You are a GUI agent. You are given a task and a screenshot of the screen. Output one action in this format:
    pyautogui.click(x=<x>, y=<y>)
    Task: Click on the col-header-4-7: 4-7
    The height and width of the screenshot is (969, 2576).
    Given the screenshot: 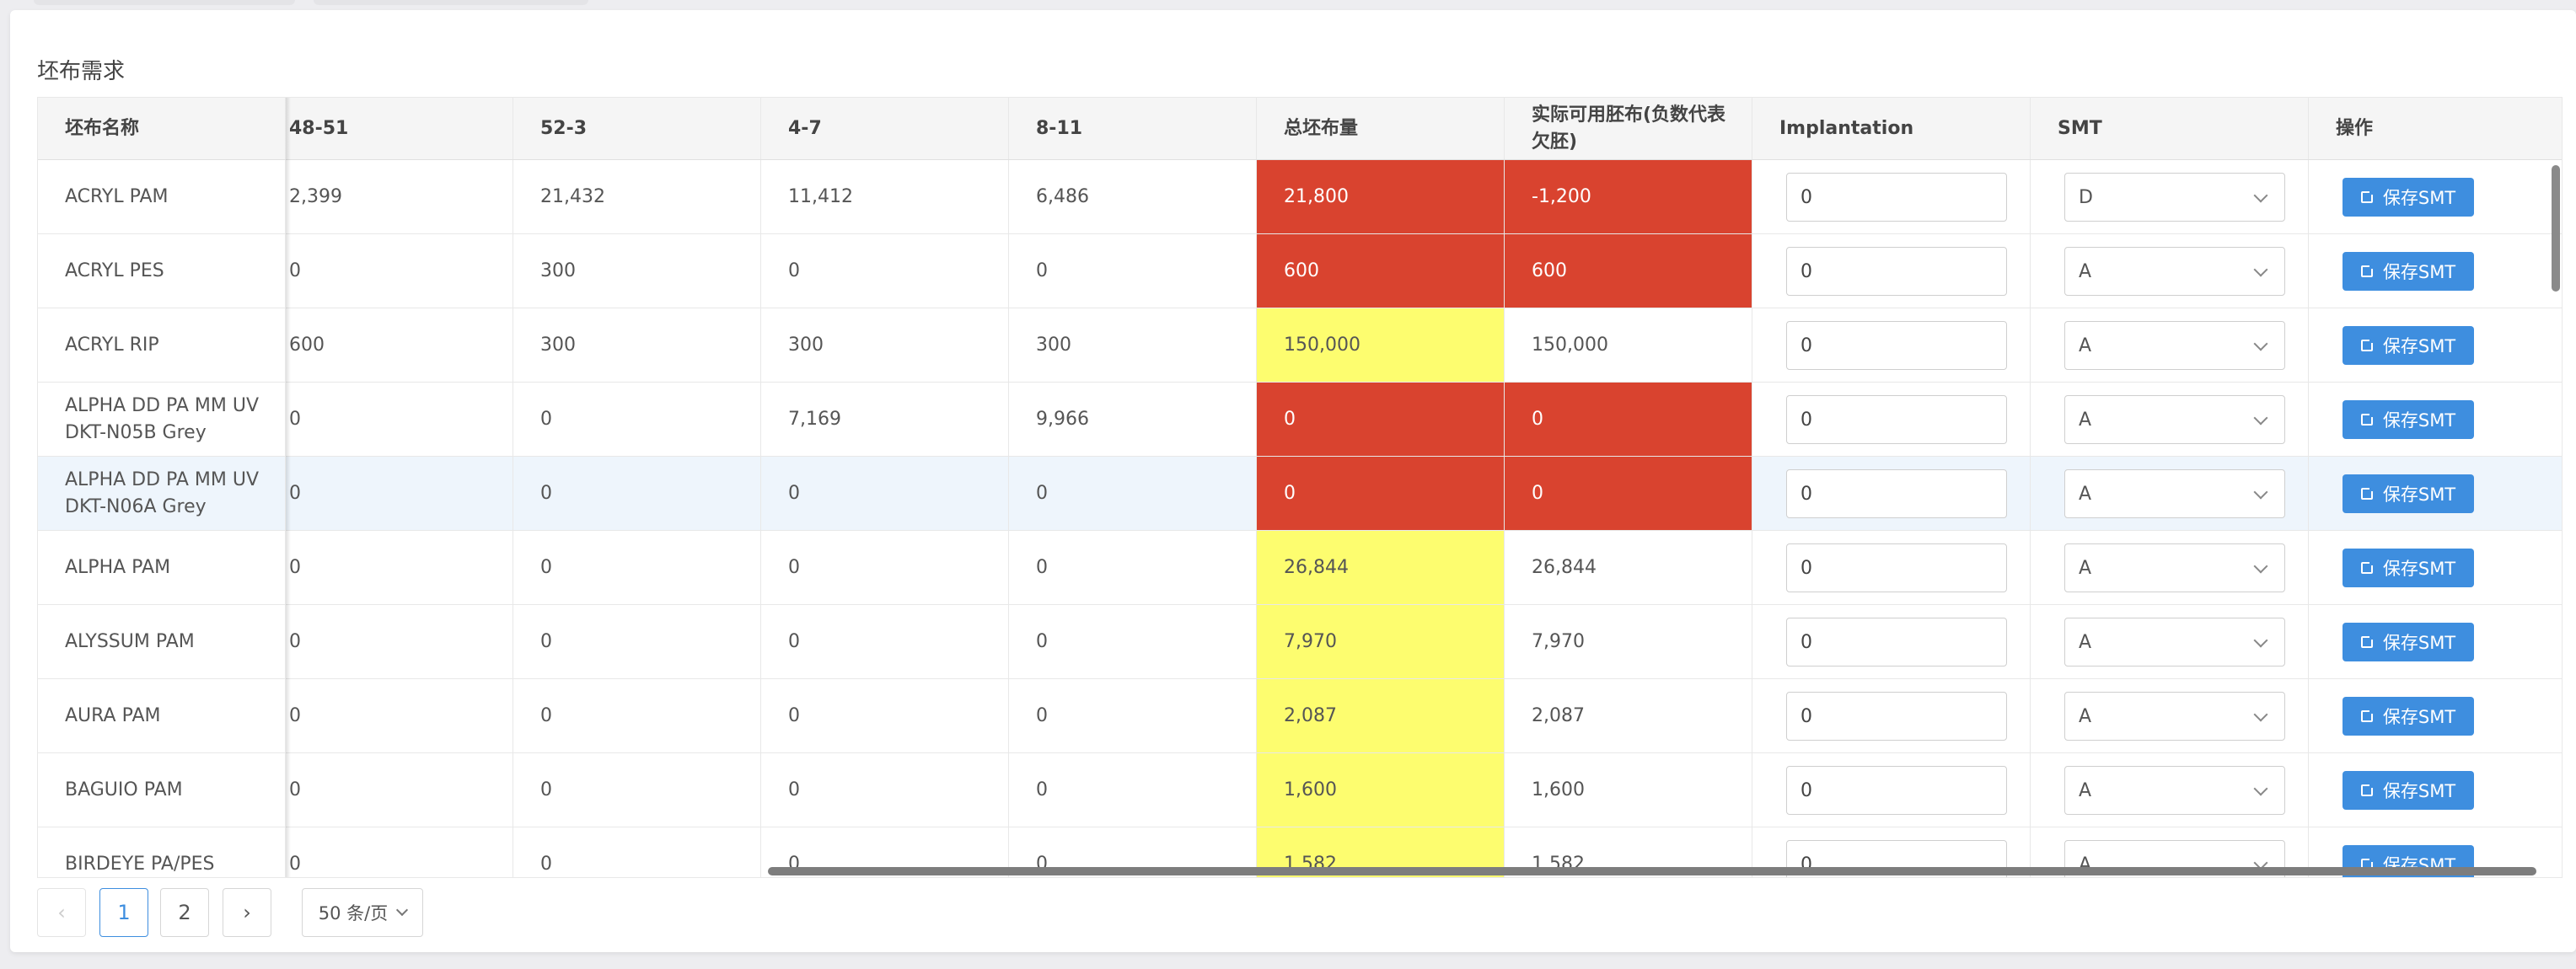 What is the action you would take?
    pyautogui.click(x=885, y=128)
    